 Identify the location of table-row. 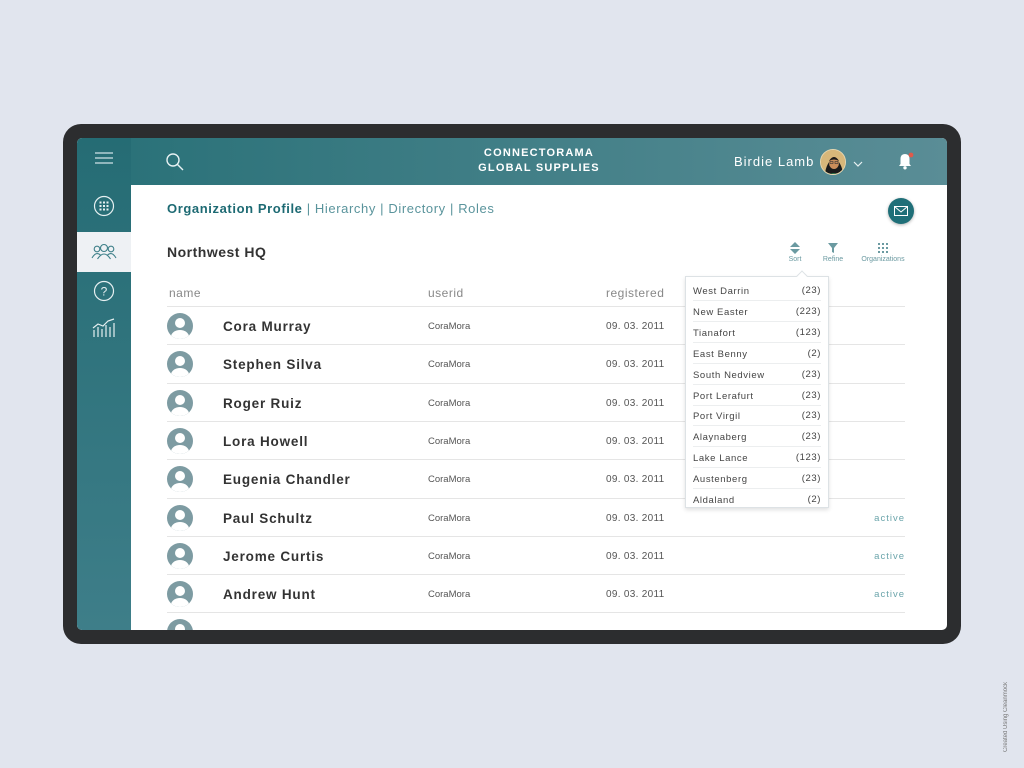
(536, 621).